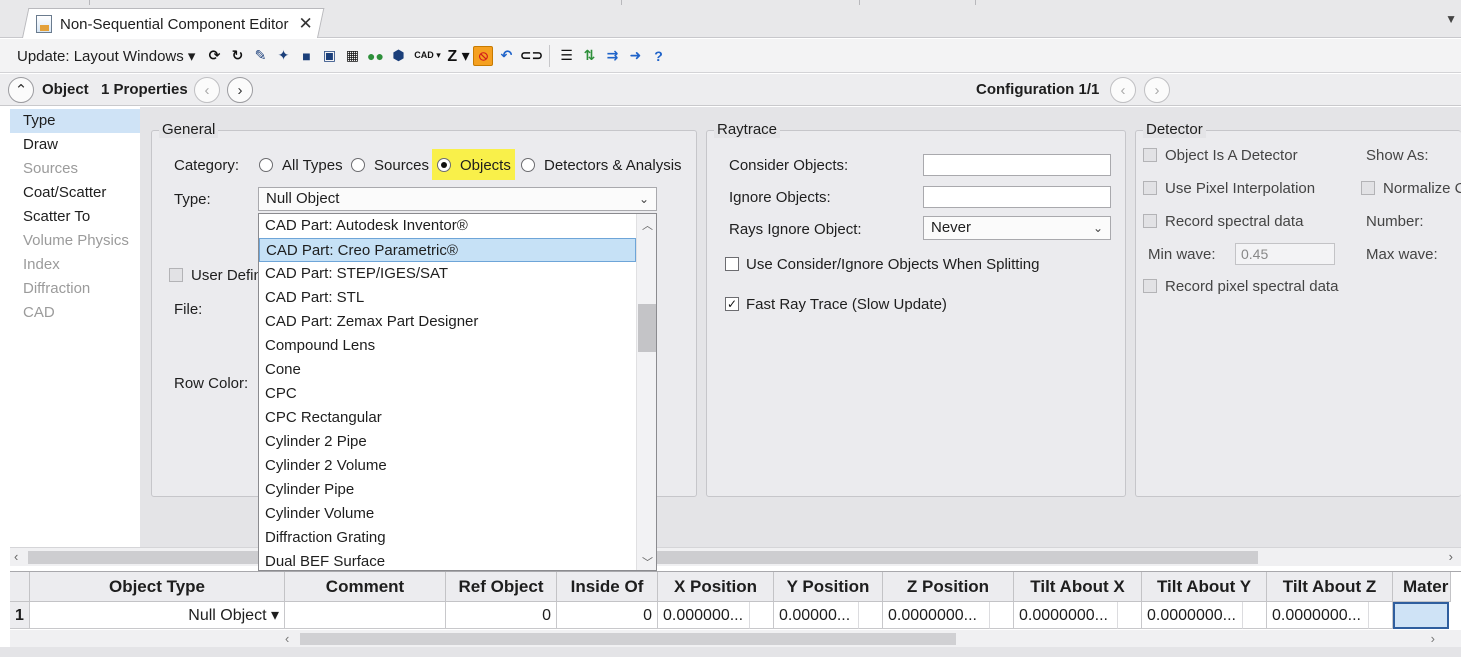  What do you see at coordinates (528, 165) in the screenshot?
I see `category-detectors-radio` at bounding box center [528, 165].